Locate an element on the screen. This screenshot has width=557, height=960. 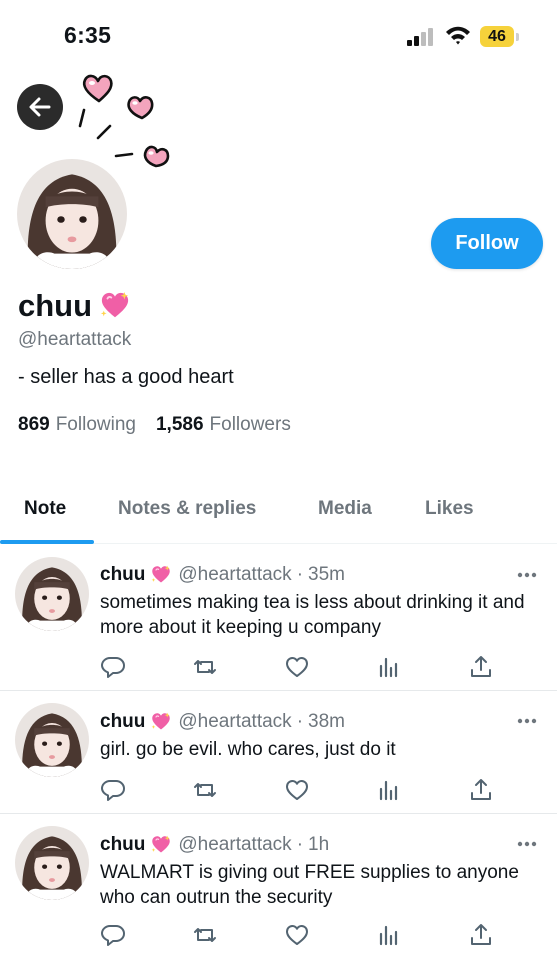
following-count: 869 is located at coordinates (34, 424).